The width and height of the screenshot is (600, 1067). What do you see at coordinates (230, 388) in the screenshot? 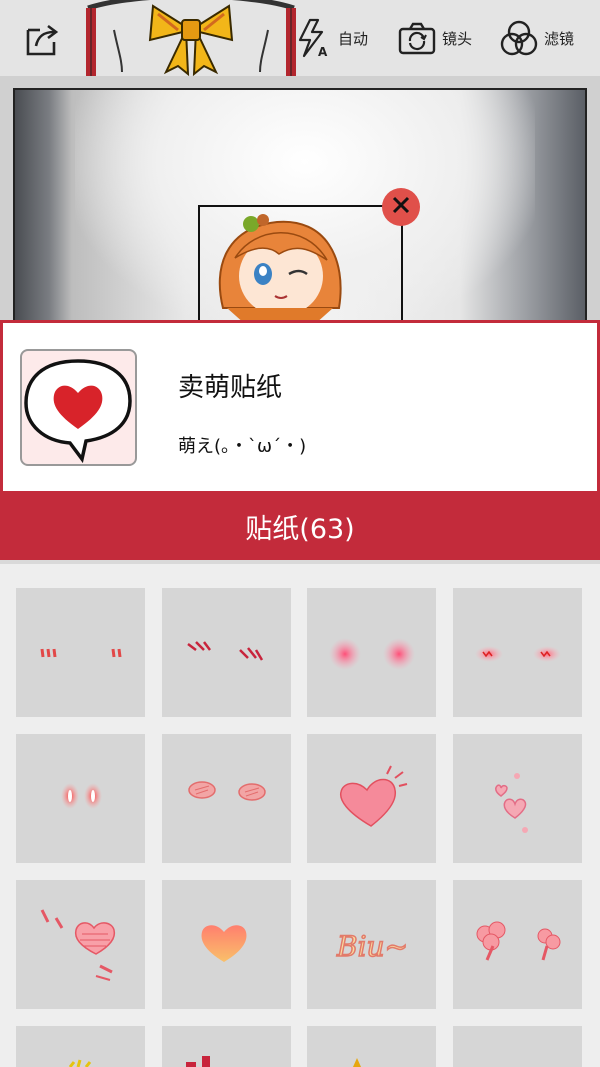
I see `sticker-pack-title: 卖萌贴纸` at bounding box center [230, 388].